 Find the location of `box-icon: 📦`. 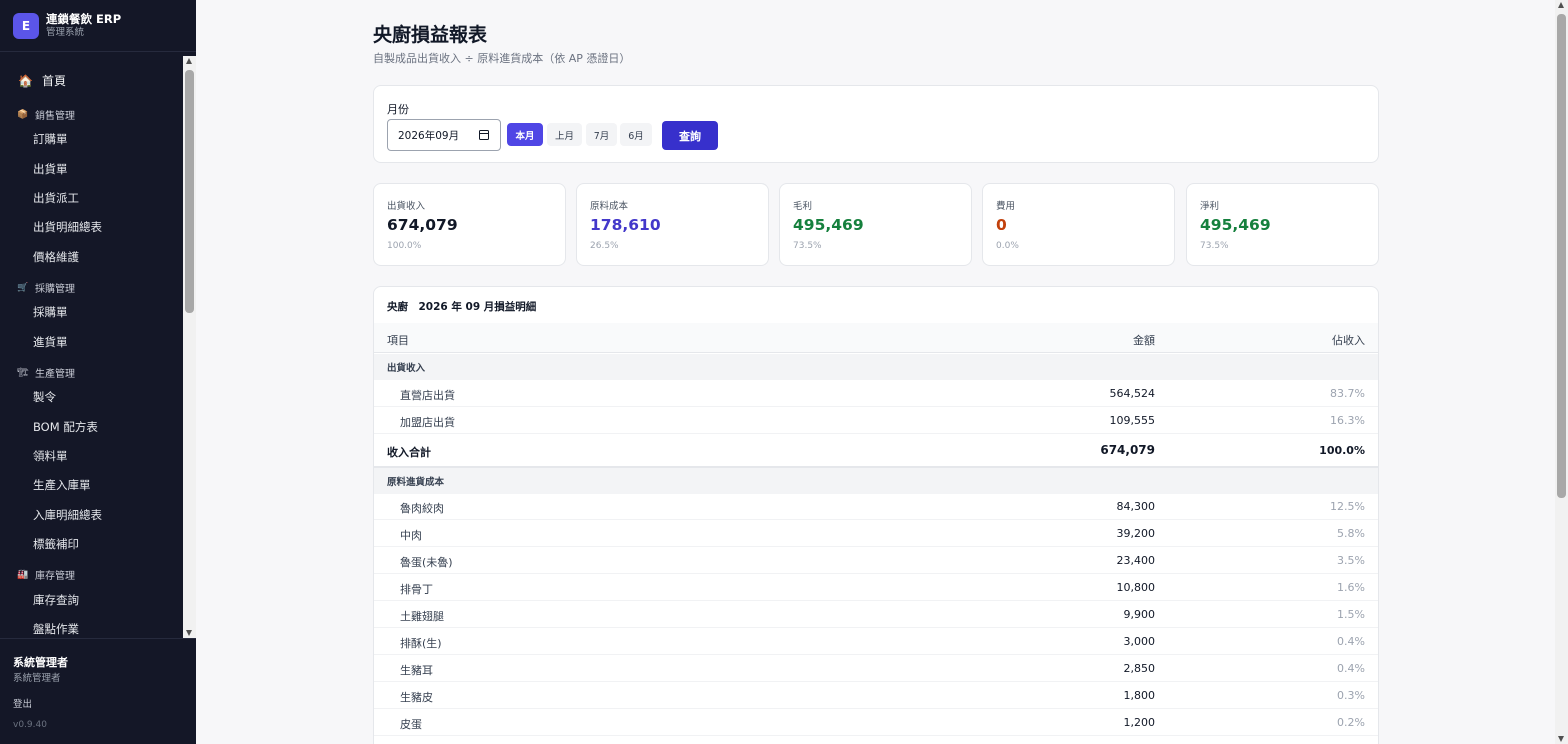

box-icon: 📦 is located at coordinates (23, 114).